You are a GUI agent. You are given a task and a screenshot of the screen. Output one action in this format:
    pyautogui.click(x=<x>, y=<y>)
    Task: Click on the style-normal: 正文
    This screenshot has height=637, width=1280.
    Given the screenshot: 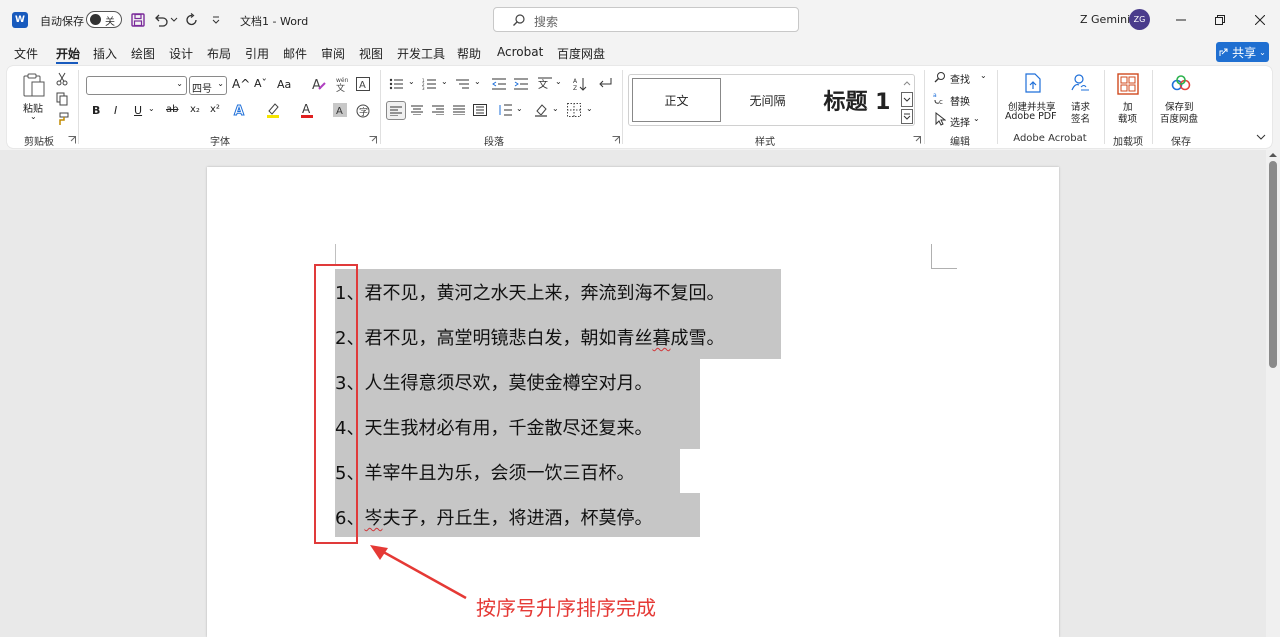 What is the action you would take?
    pyautogui.click(x=676, y=100)
    